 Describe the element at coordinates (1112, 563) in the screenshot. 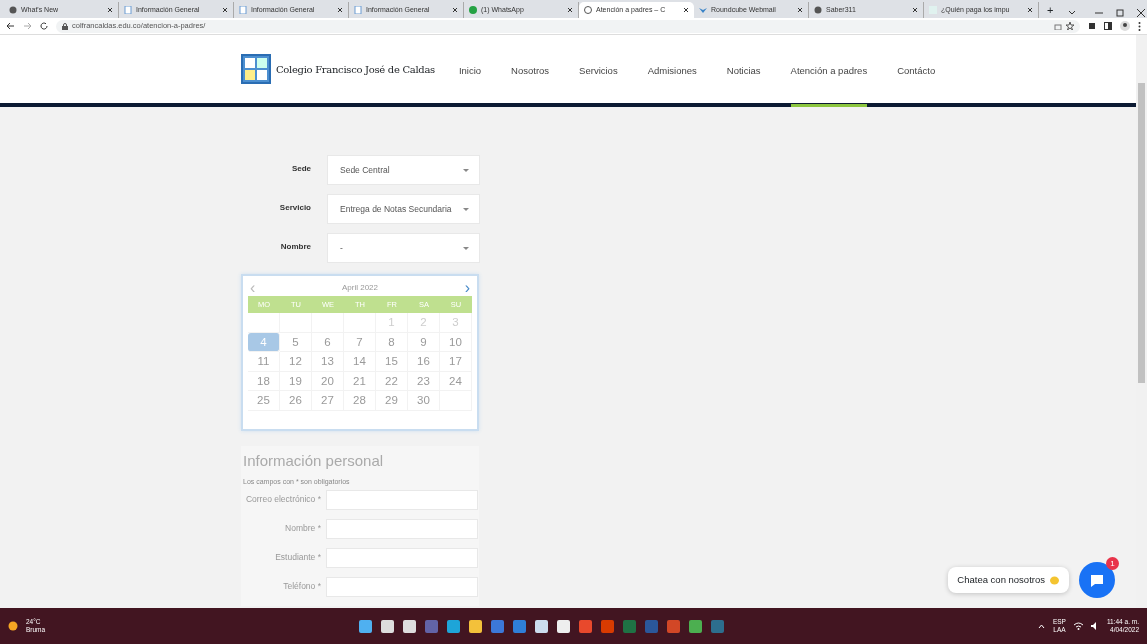

I see `notification-count: 1` at that location.